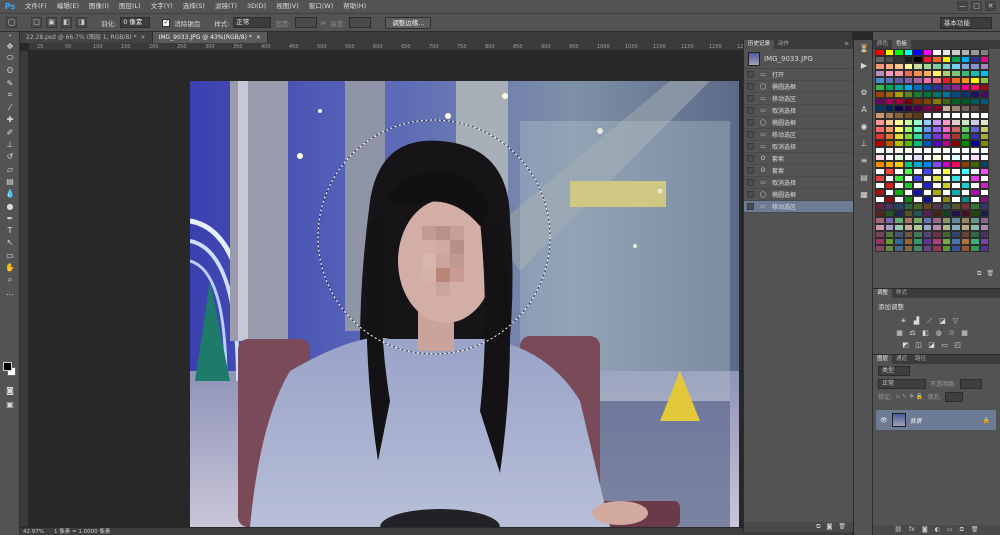  I want to click on menu-item: 视图(V), so click(287, 6).